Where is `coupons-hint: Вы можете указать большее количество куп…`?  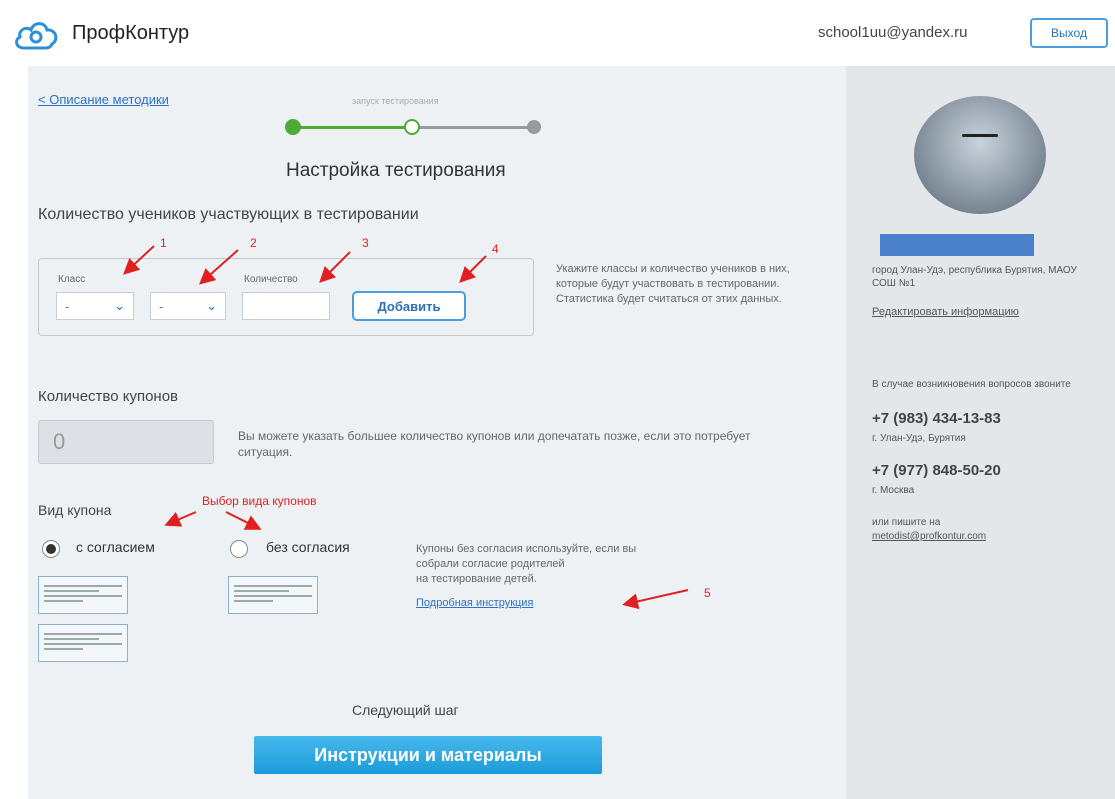
coupons-hint: Вы можете указать большее количество куп… is located at coordinates (494, 444).